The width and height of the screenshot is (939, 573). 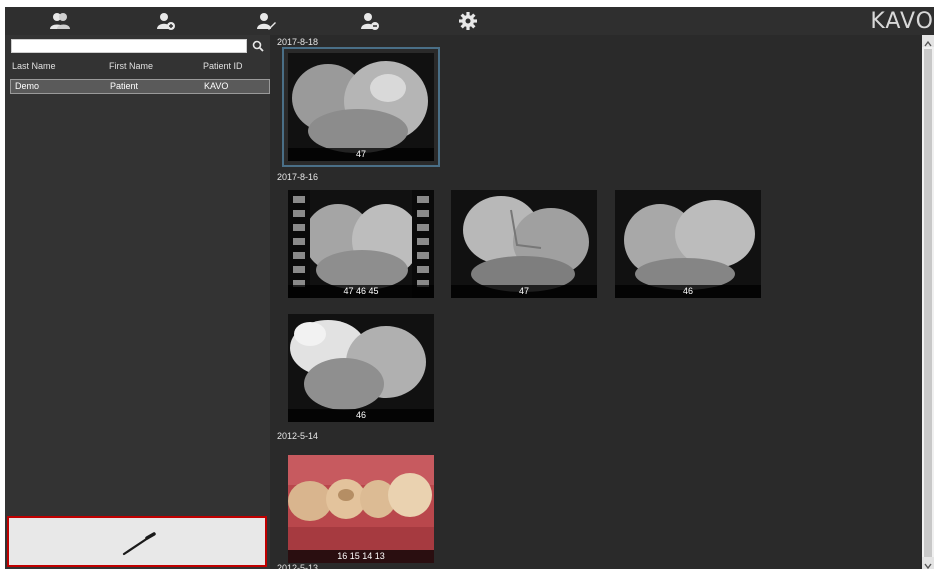 I want to click on video-thumbnail: 47 46 45, so click(x=361, y=244).